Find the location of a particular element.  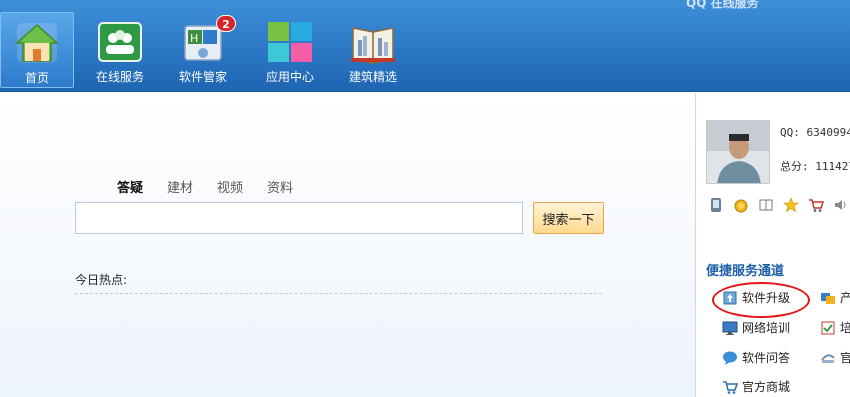

tab-video: 视频 is located at coordinates (230, 186).